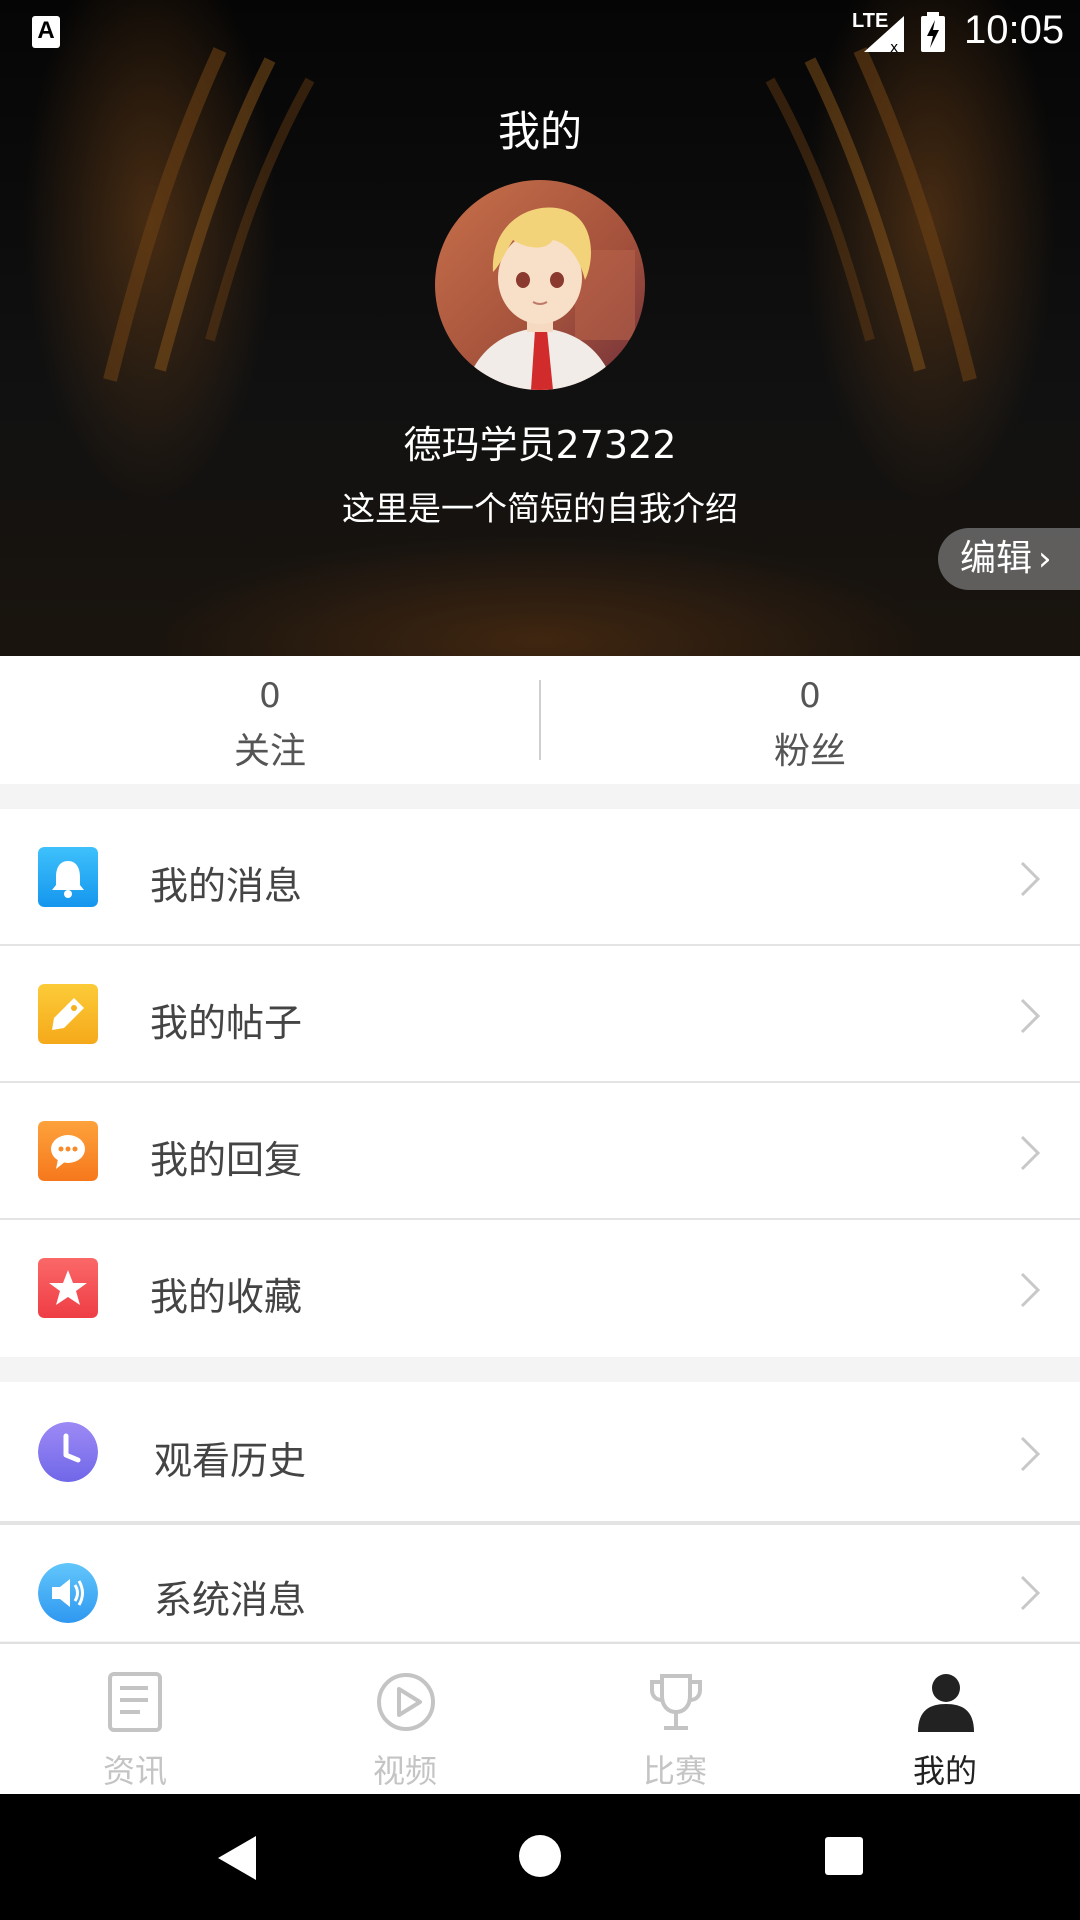  Describe the element at coordinates (540, 1582) in the screenshot. I see `menu-item-system-messages: 系统消息` at that location.